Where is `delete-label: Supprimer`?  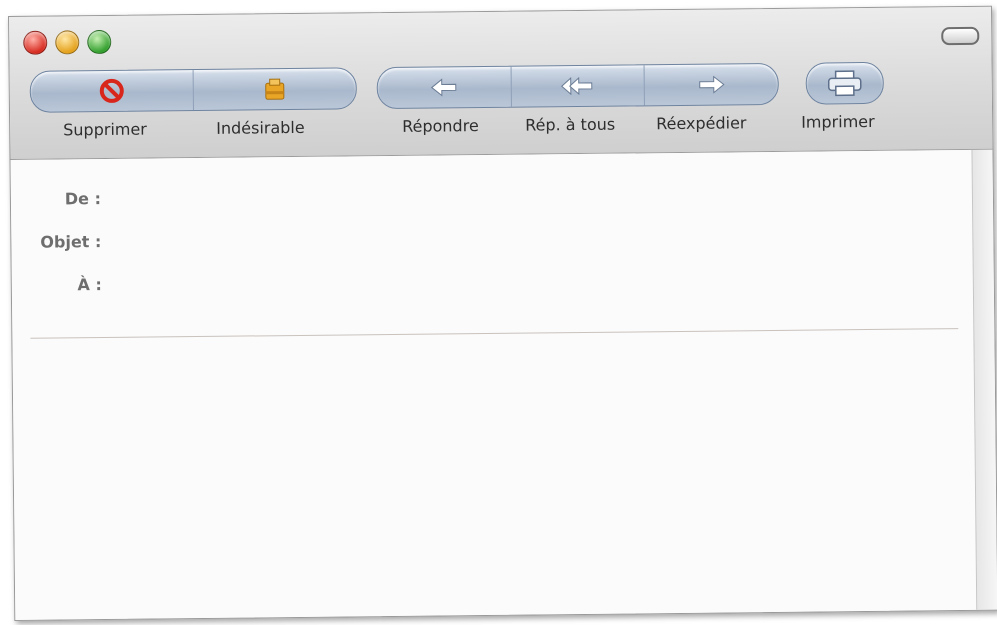
delete-label: Supprimer is located at coordinates (105, 130).